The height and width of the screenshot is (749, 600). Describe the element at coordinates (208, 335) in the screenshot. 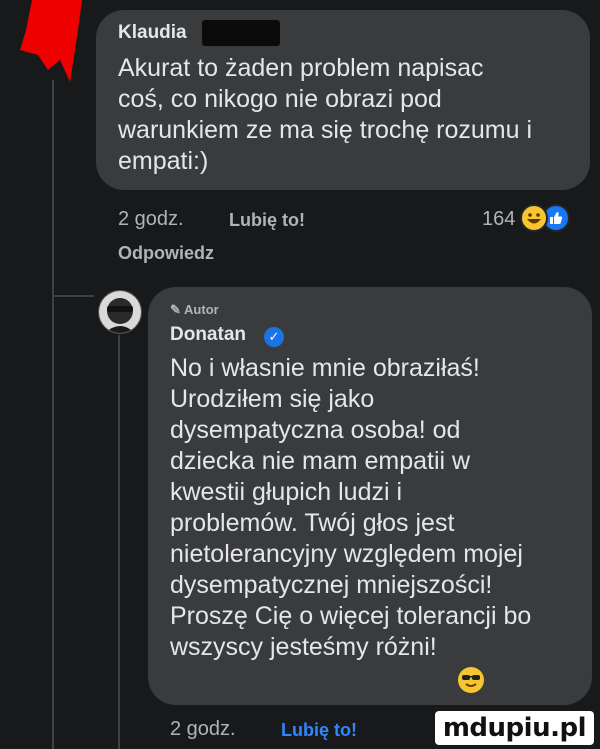

I see `comment-author-name: Donatan` at that location.